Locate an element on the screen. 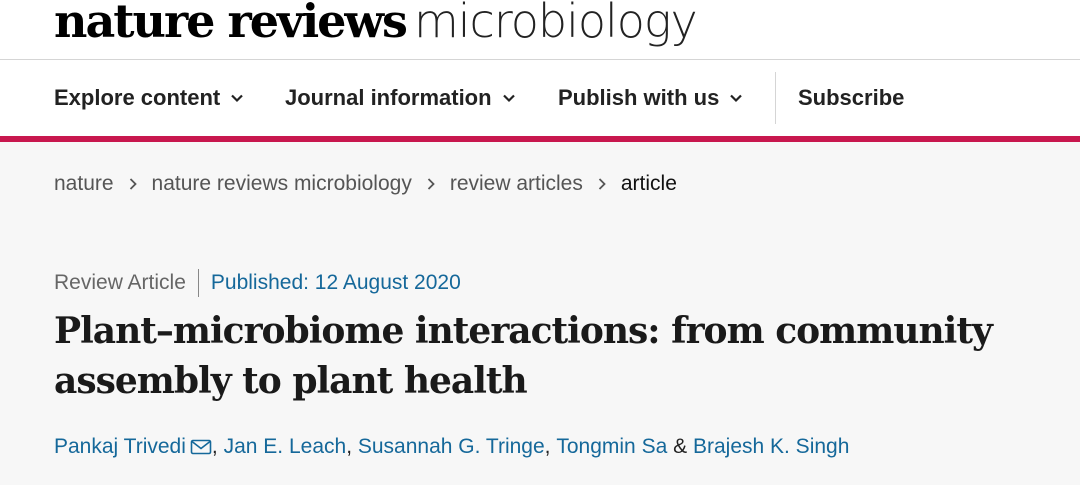 The image size is (1080, 485). breadcrumb-journal: nature reviews microbiology is located at coordinates (282, 184).